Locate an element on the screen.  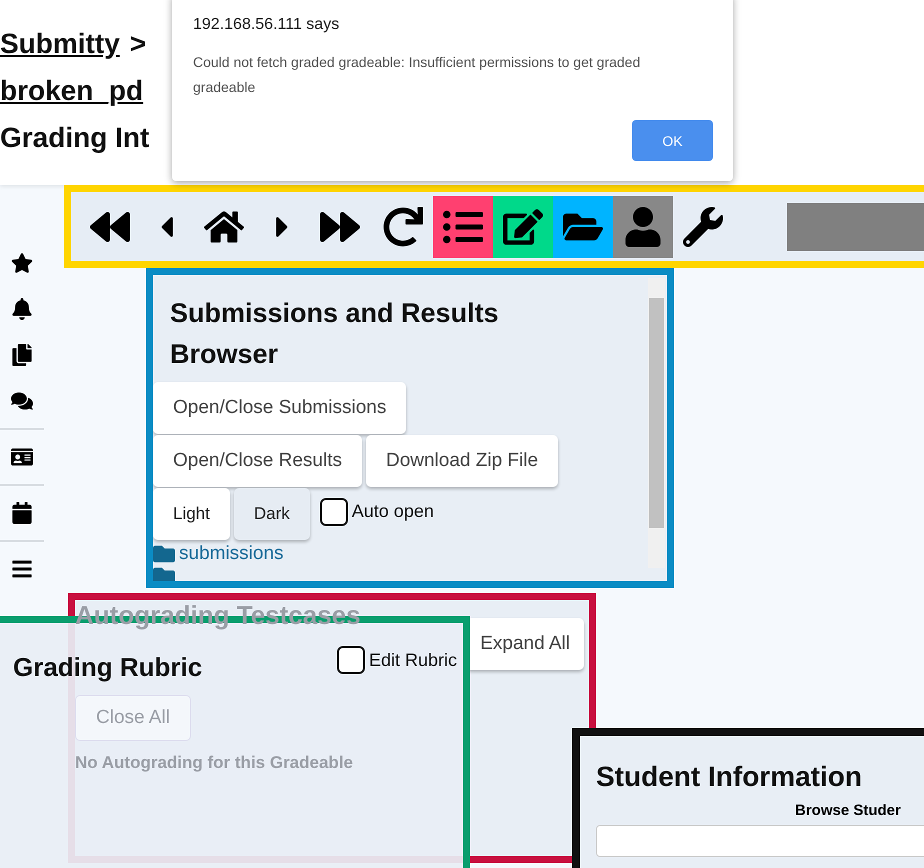
wrench-icon is located at coordinates (703, 226).